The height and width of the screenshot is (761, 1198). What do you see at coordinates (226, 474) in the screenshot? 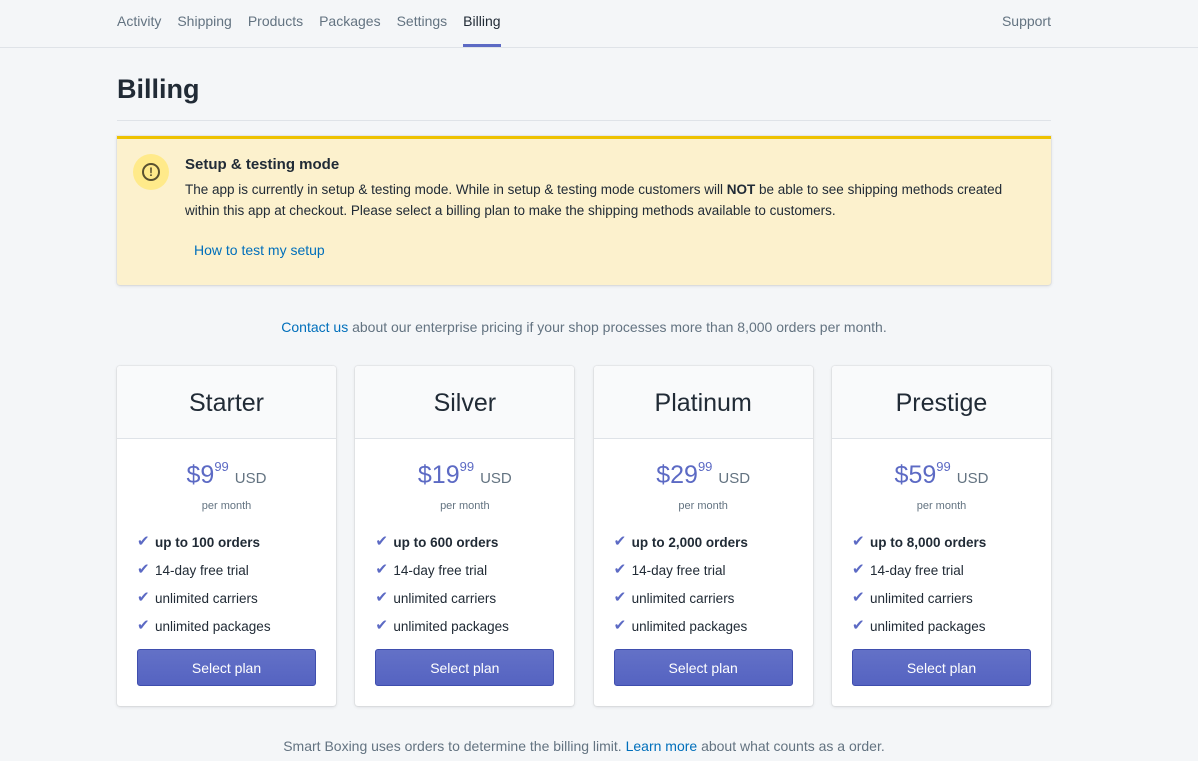
I see `plan-price: $999USD` at bounding box center [226, 474].